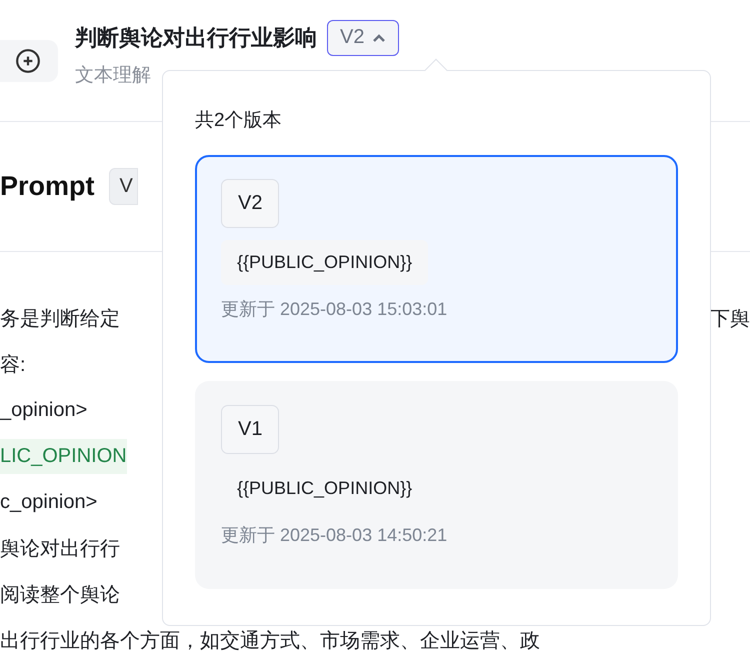  Describe the element at coordinates (63, 456) in the screenshot. I see `prompt-variable: LIC_OPINION` at that location.